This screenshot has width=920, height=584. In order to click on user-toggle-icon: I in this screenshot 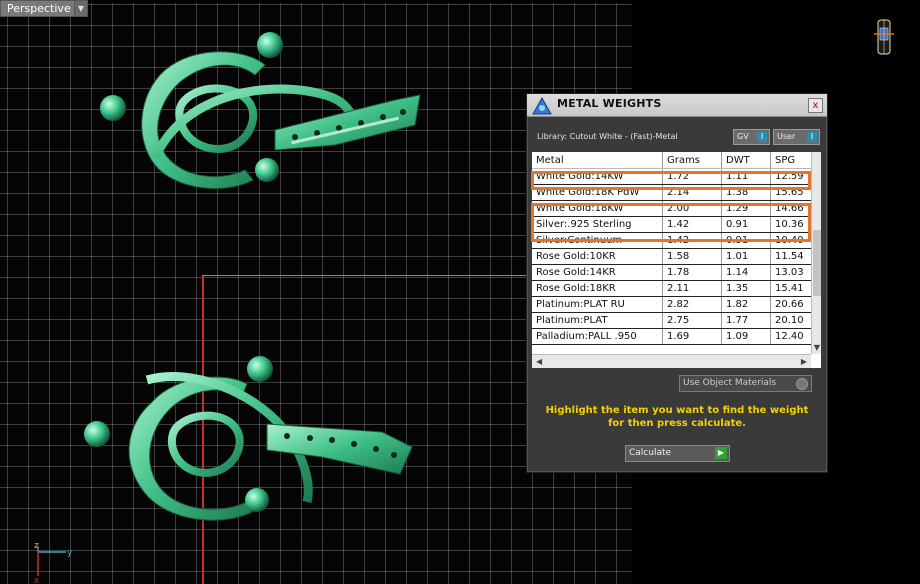, I will do `click(812, 137)`.